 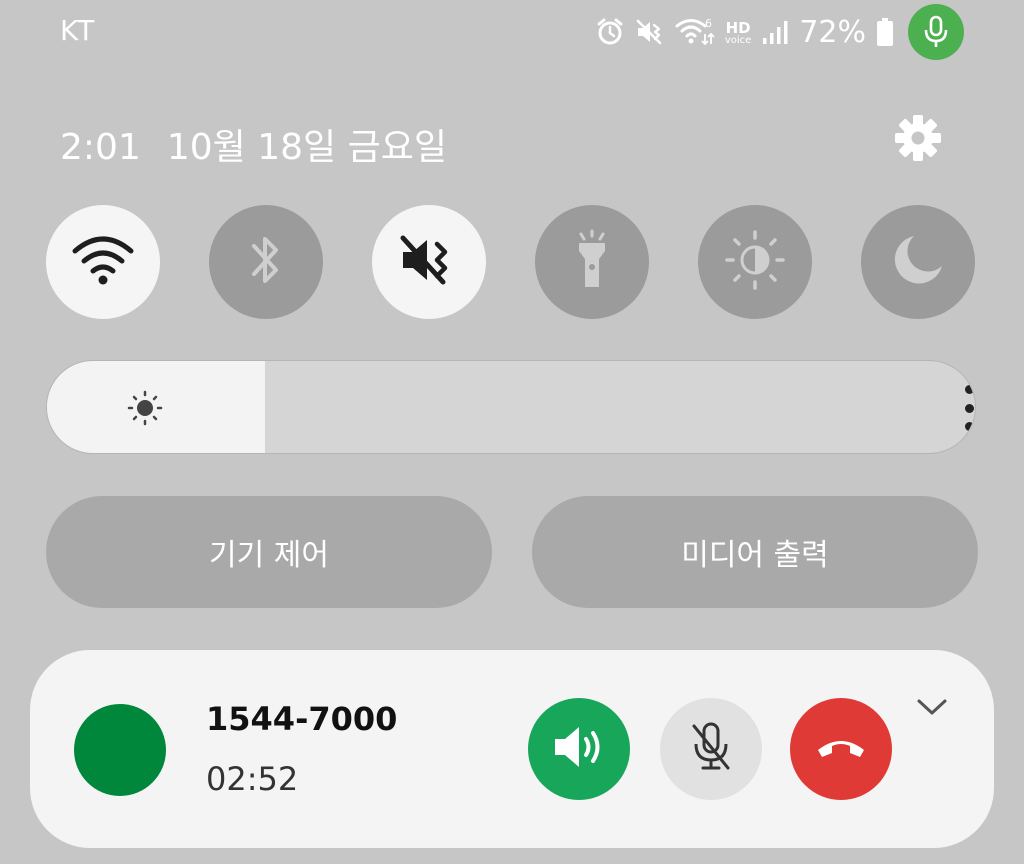 I want to click on media-output-label: 미디어 출력, so click(x=755, y=555).